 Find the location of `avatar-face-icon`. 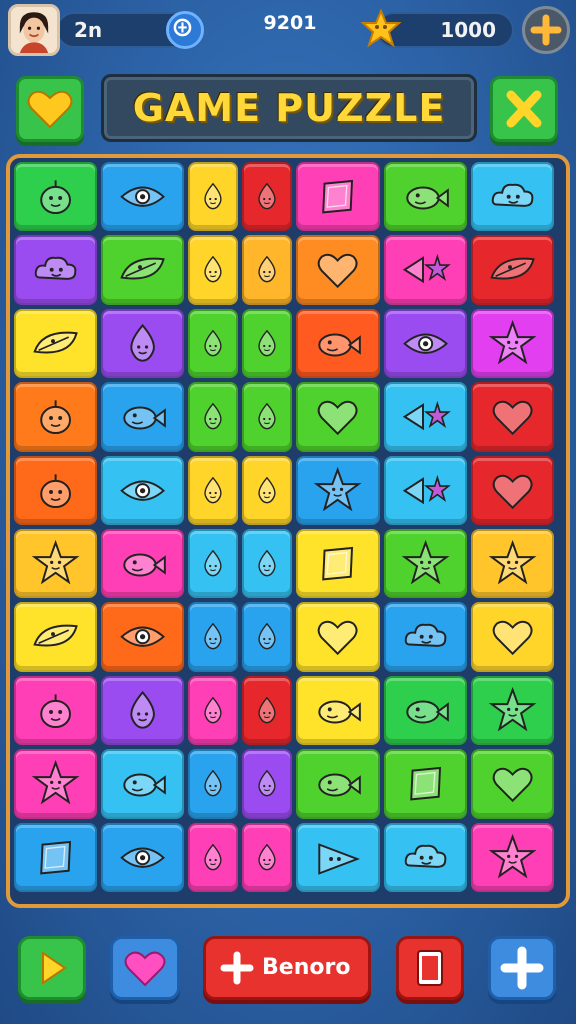

avatar-face-icon is located at coordinates (34, 30).